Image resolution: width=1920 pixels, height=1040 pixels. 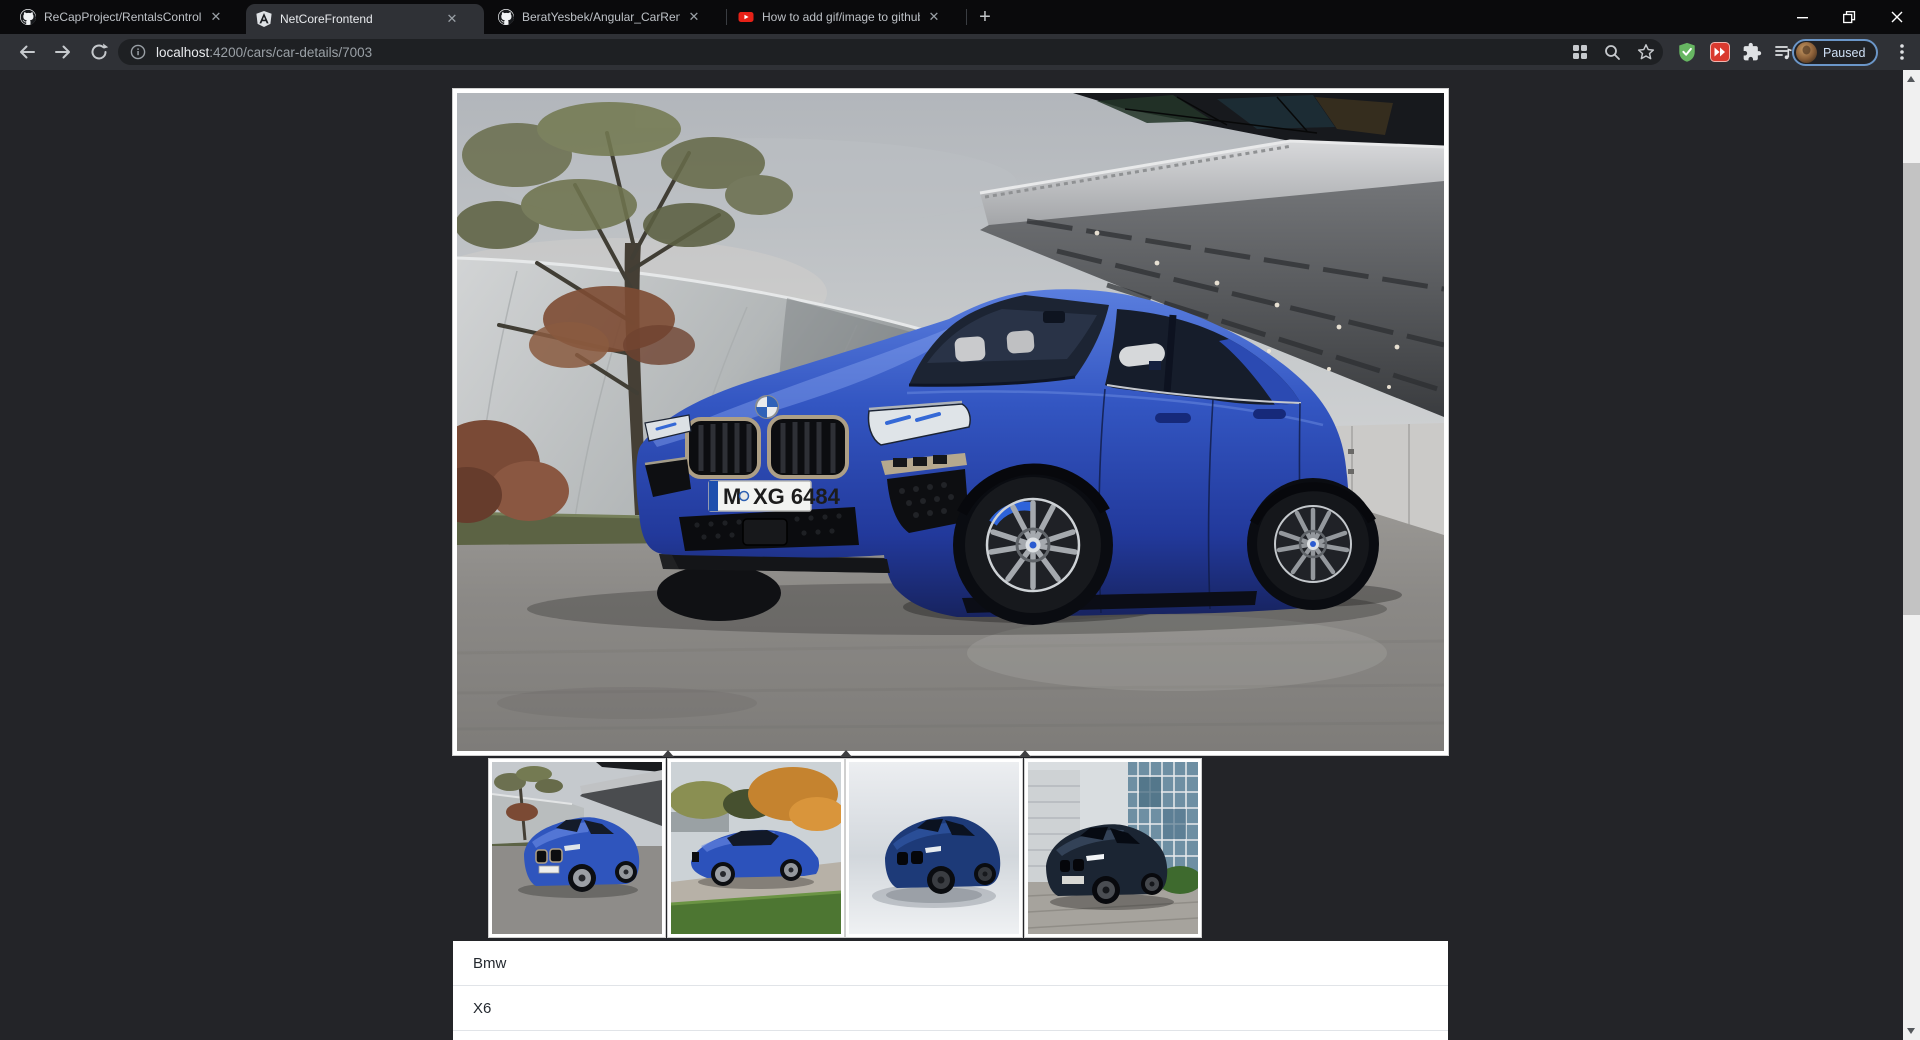 What do you see at coordinates (1844, 52) in the screenshot?
I see `profile-status-label: Paused` at bounding box center [1844, 52].